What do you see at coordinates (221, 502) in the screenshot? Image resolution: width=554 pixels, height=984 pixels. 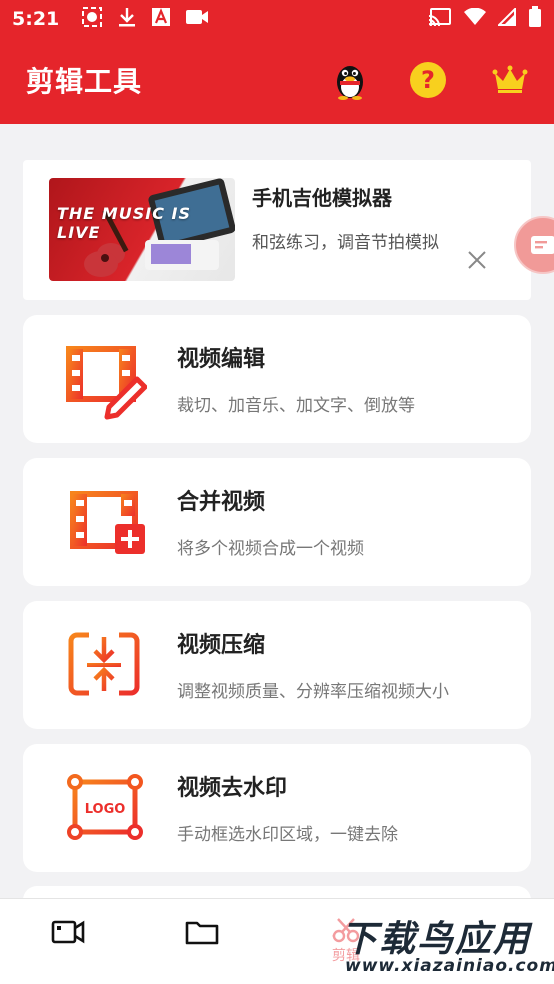 I see `tool-title: 合并视频` at bounding box center [221, 502].